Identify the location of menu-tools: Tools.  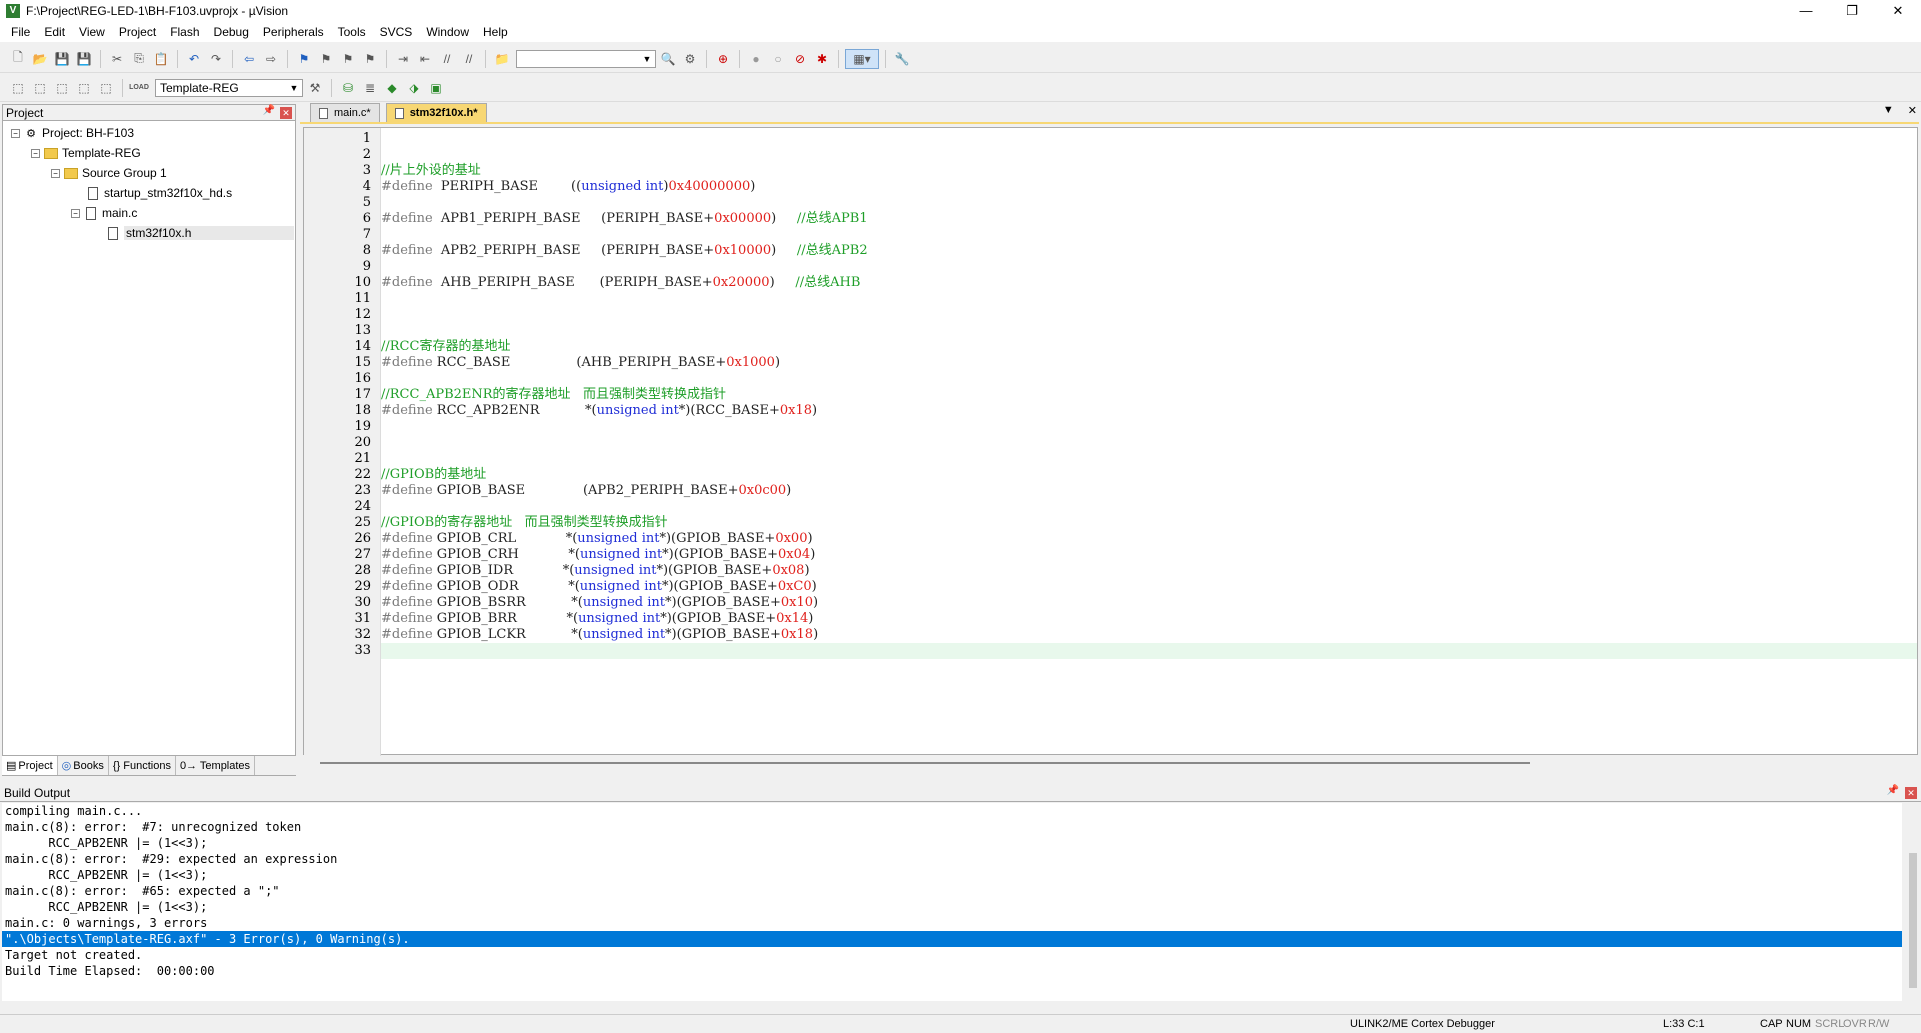
(352, 32).